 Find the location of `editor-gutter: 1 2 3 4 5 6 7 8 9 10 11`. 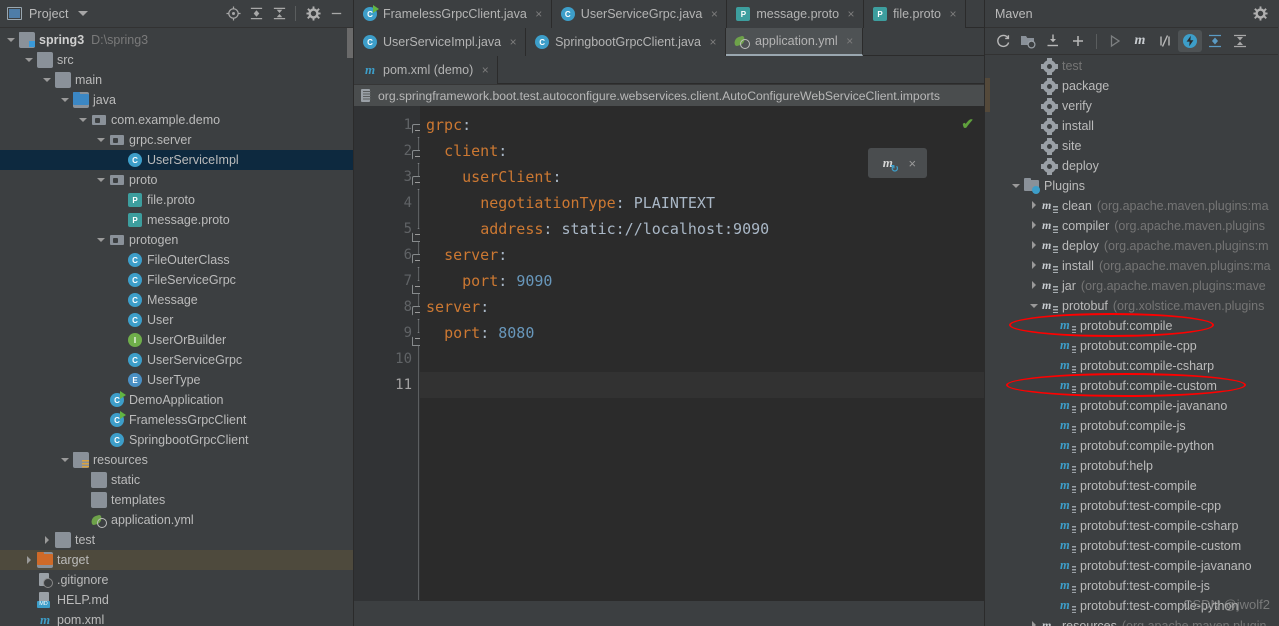

editor-gutter: 1 2 3 4 5 6 7 8 9 10 11 is located at coordinates (389, 366).